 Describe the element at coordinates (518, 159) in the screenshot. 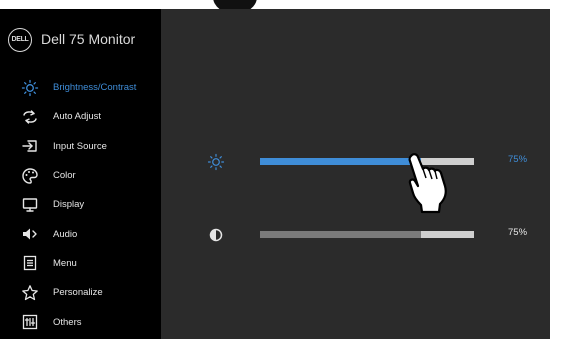

I see `brightness-value: 75%` at that location.